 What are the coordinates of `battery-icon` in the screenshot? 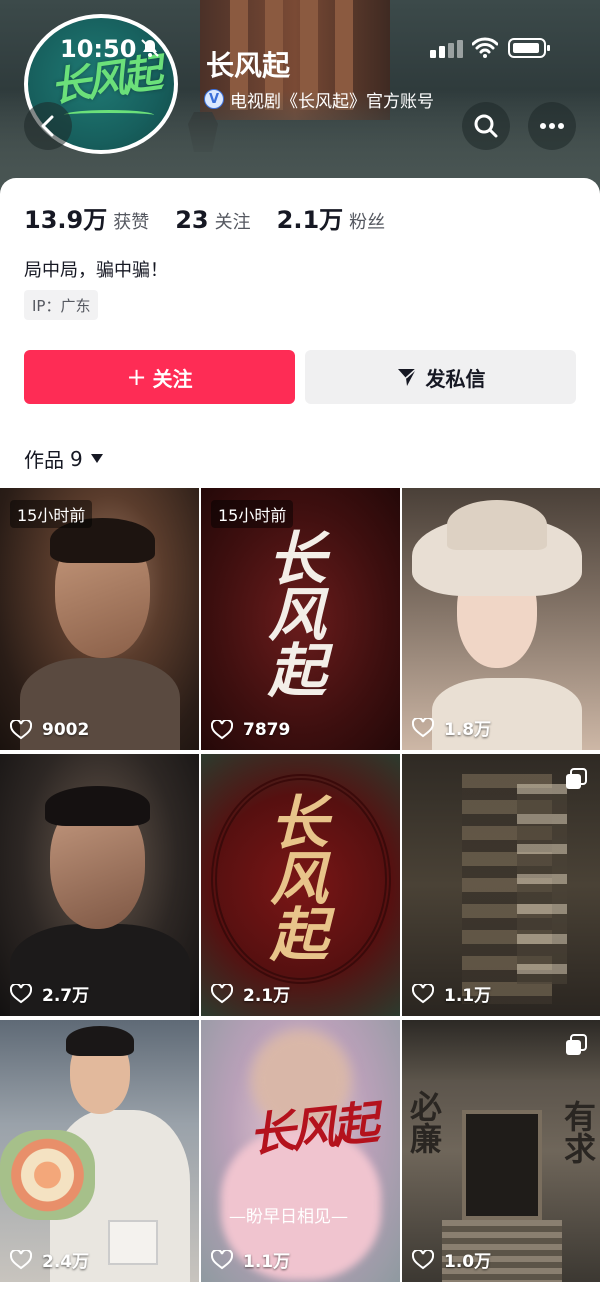 It's located at (529, 48).